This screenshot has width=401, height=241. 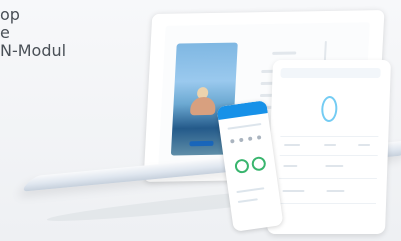 What do you see at coordinates (330, 73) in the screenshot?
I see `tablet-header-bar` at bounding box center [330, 73].